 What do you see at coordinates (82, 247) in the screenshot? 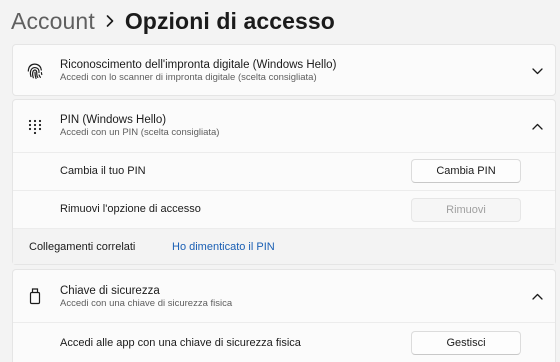
I see `related-links-label: Collegamenti correlati` at bounding box center [82, 247].